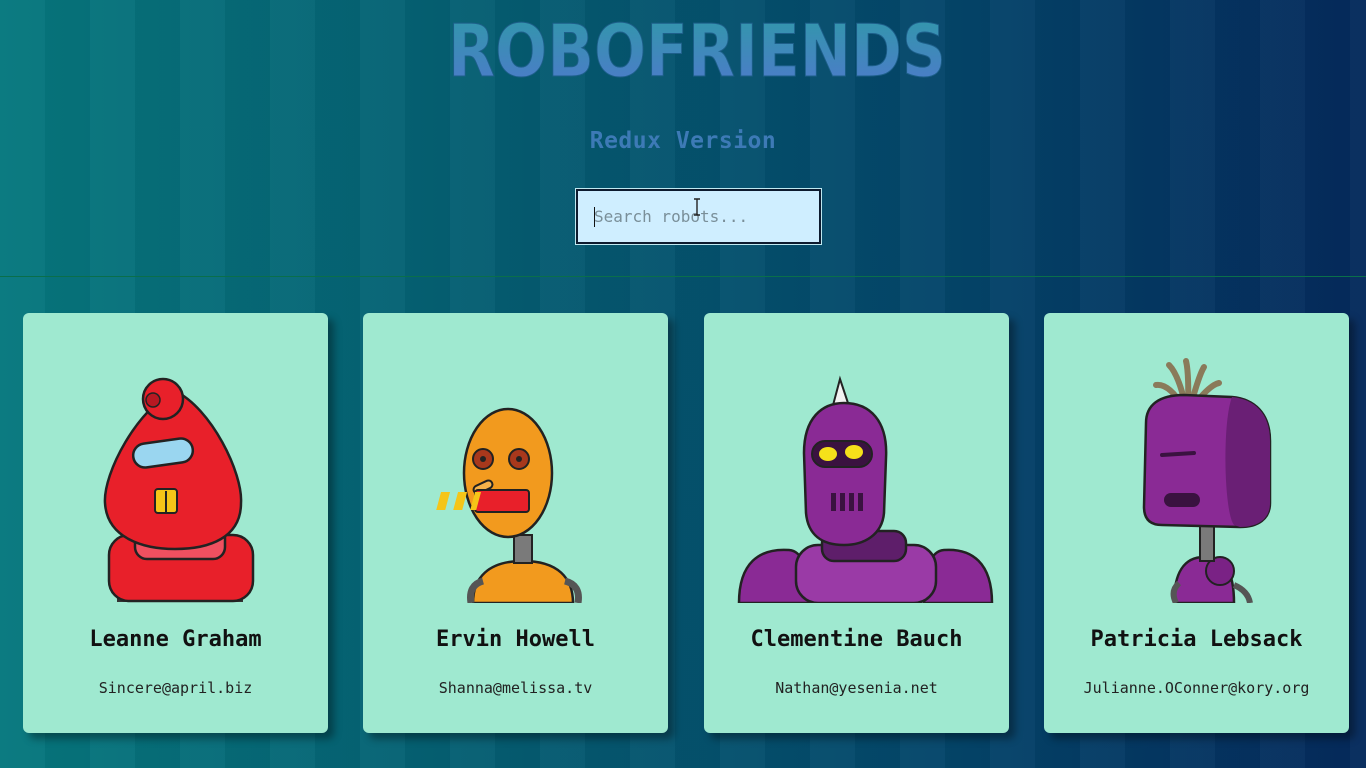 The width and height of the screenshot is (1366, 768). What do you see at coordinates (697, 207) in the screenshot?
I see `text-cursor-icon` at bounding box center [697, 207].